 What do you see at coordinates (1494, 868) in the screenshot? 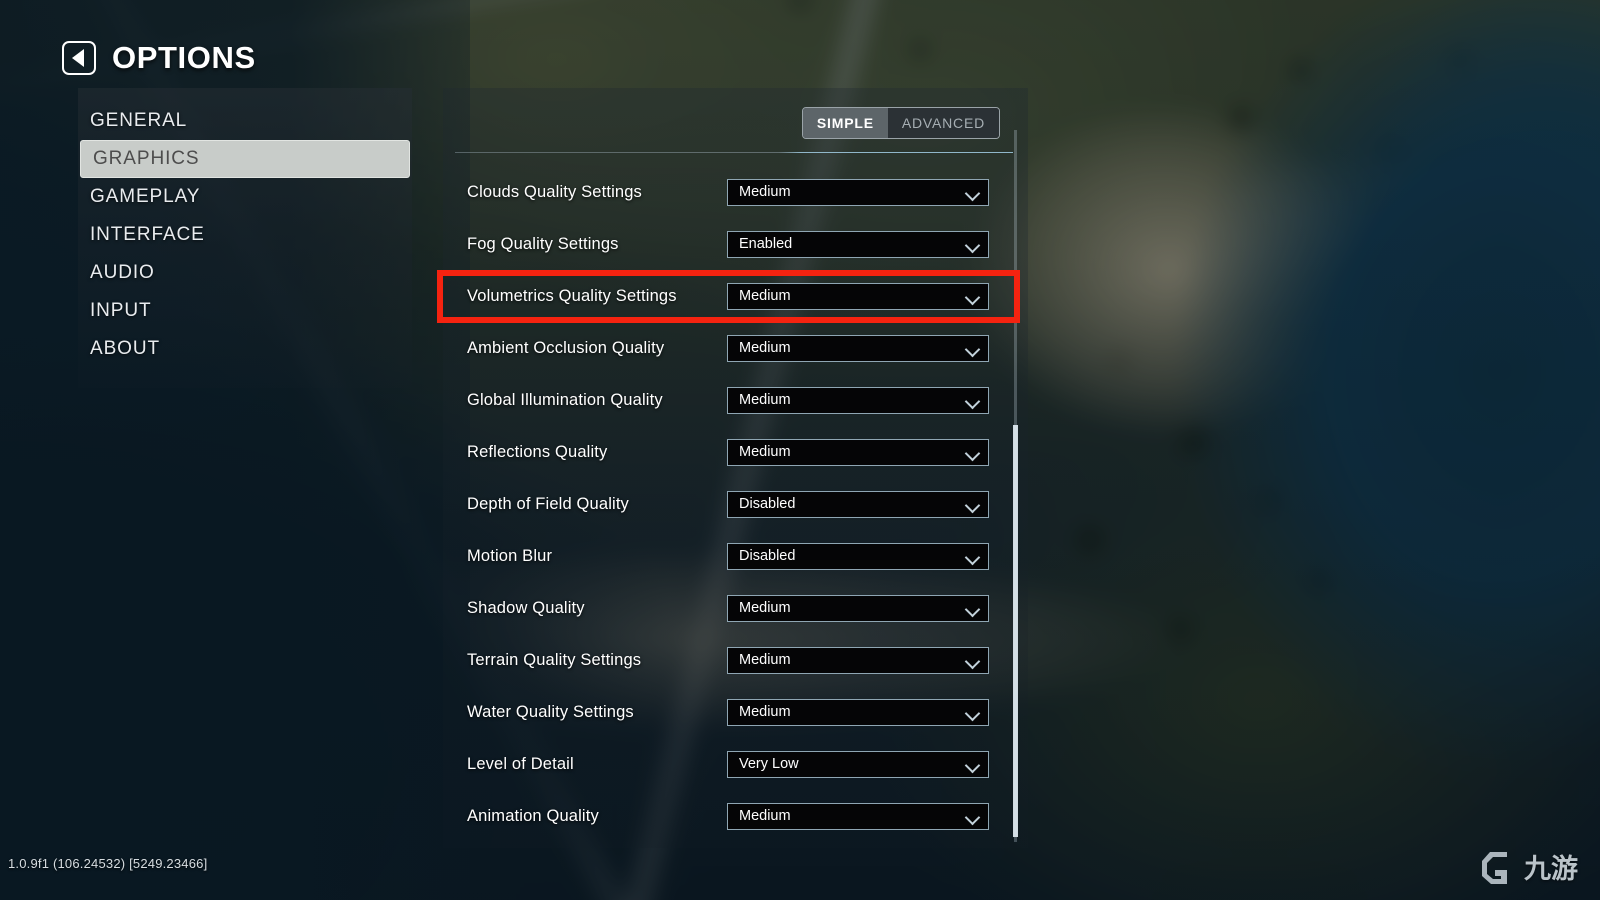
I see `jiuyou-logo-icon` at bounding box center [1494, 868].